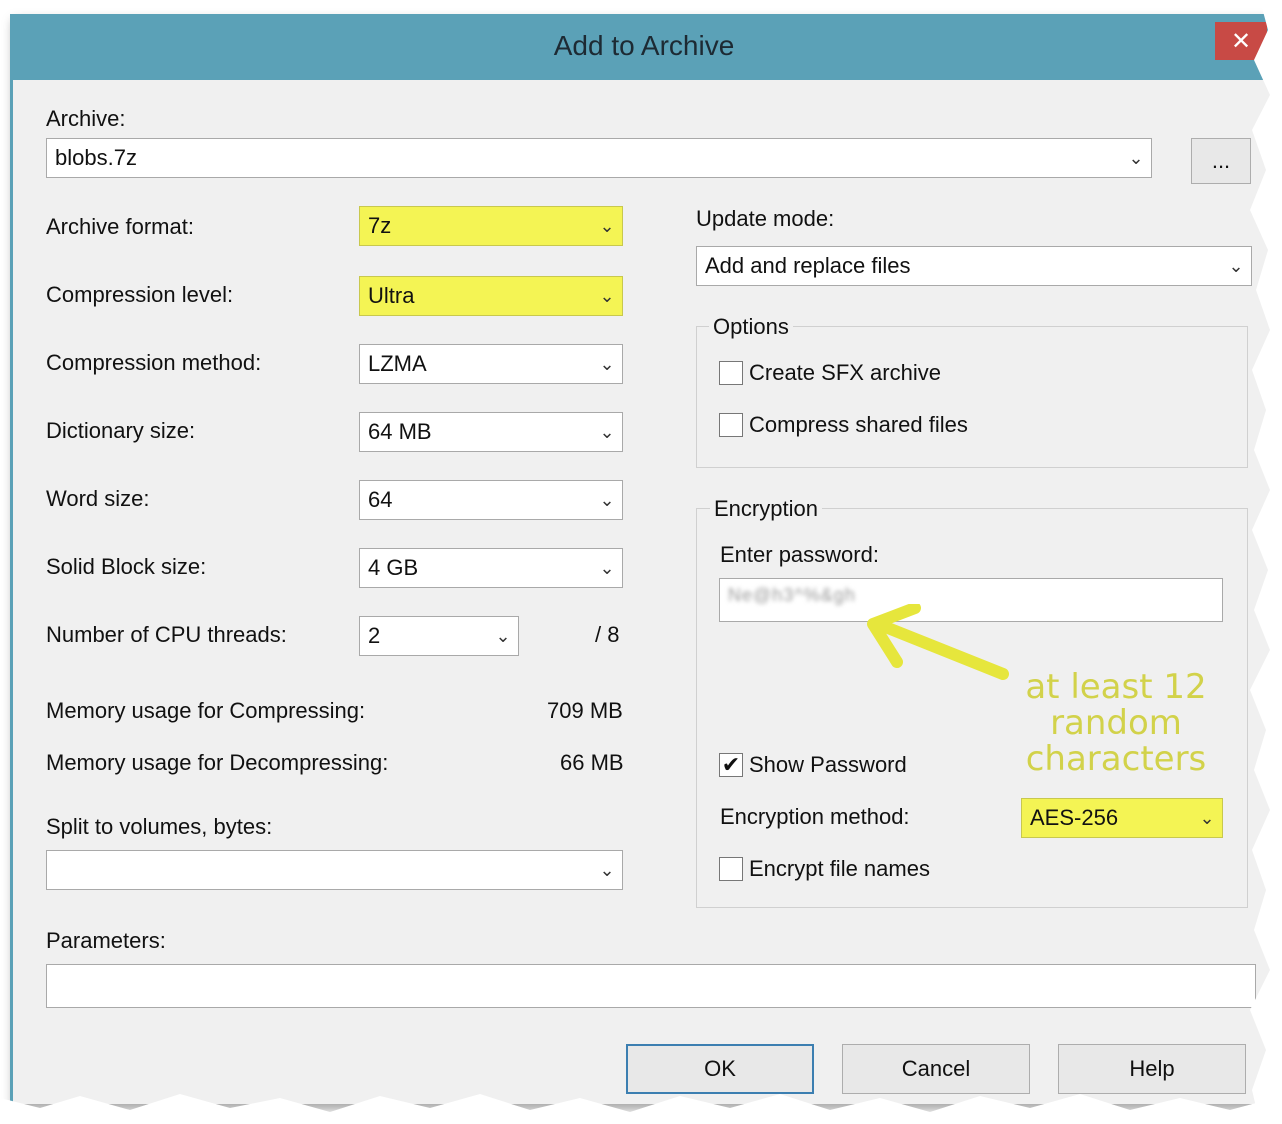 This screenshot has height=1124, width=1282. I want to click on parameters-input, so click(651, 986).